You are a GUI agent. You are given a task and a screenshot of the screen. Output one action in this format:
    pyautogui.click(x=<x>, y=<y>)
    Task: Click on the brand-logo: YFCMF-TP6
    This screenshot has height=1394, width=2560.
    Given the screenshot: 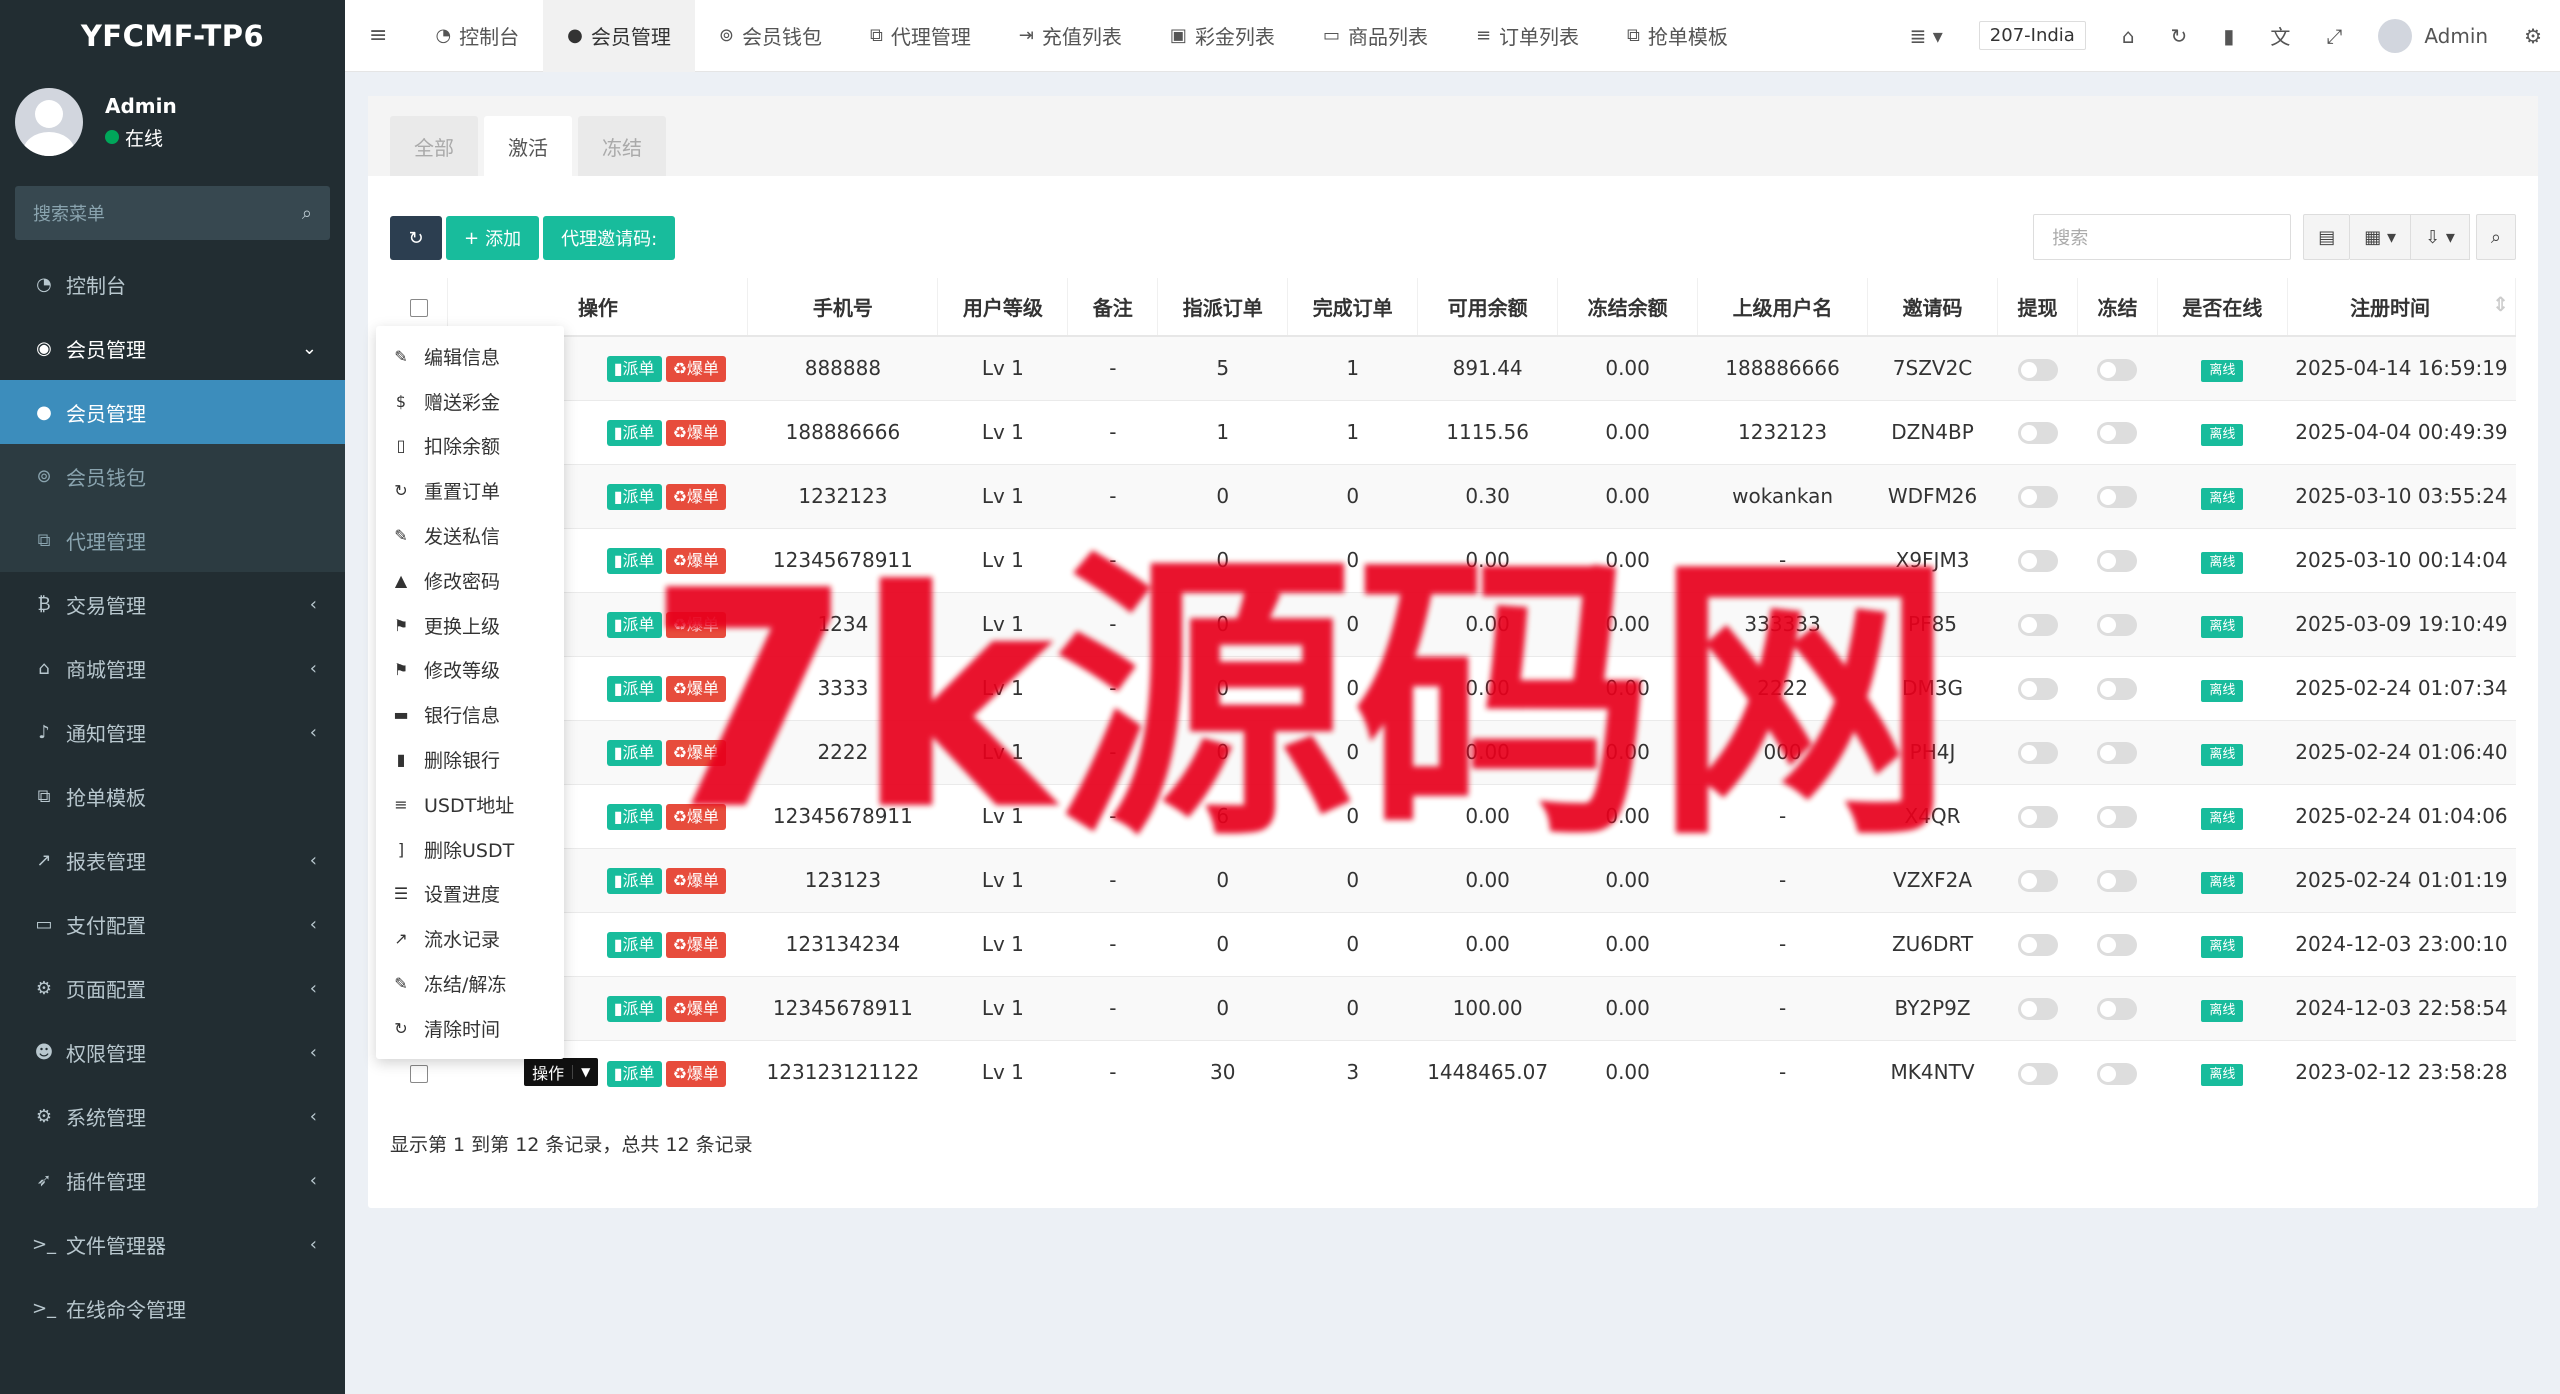 What is the action you would take?
    pyautogui.click(x=172, y=36)
    